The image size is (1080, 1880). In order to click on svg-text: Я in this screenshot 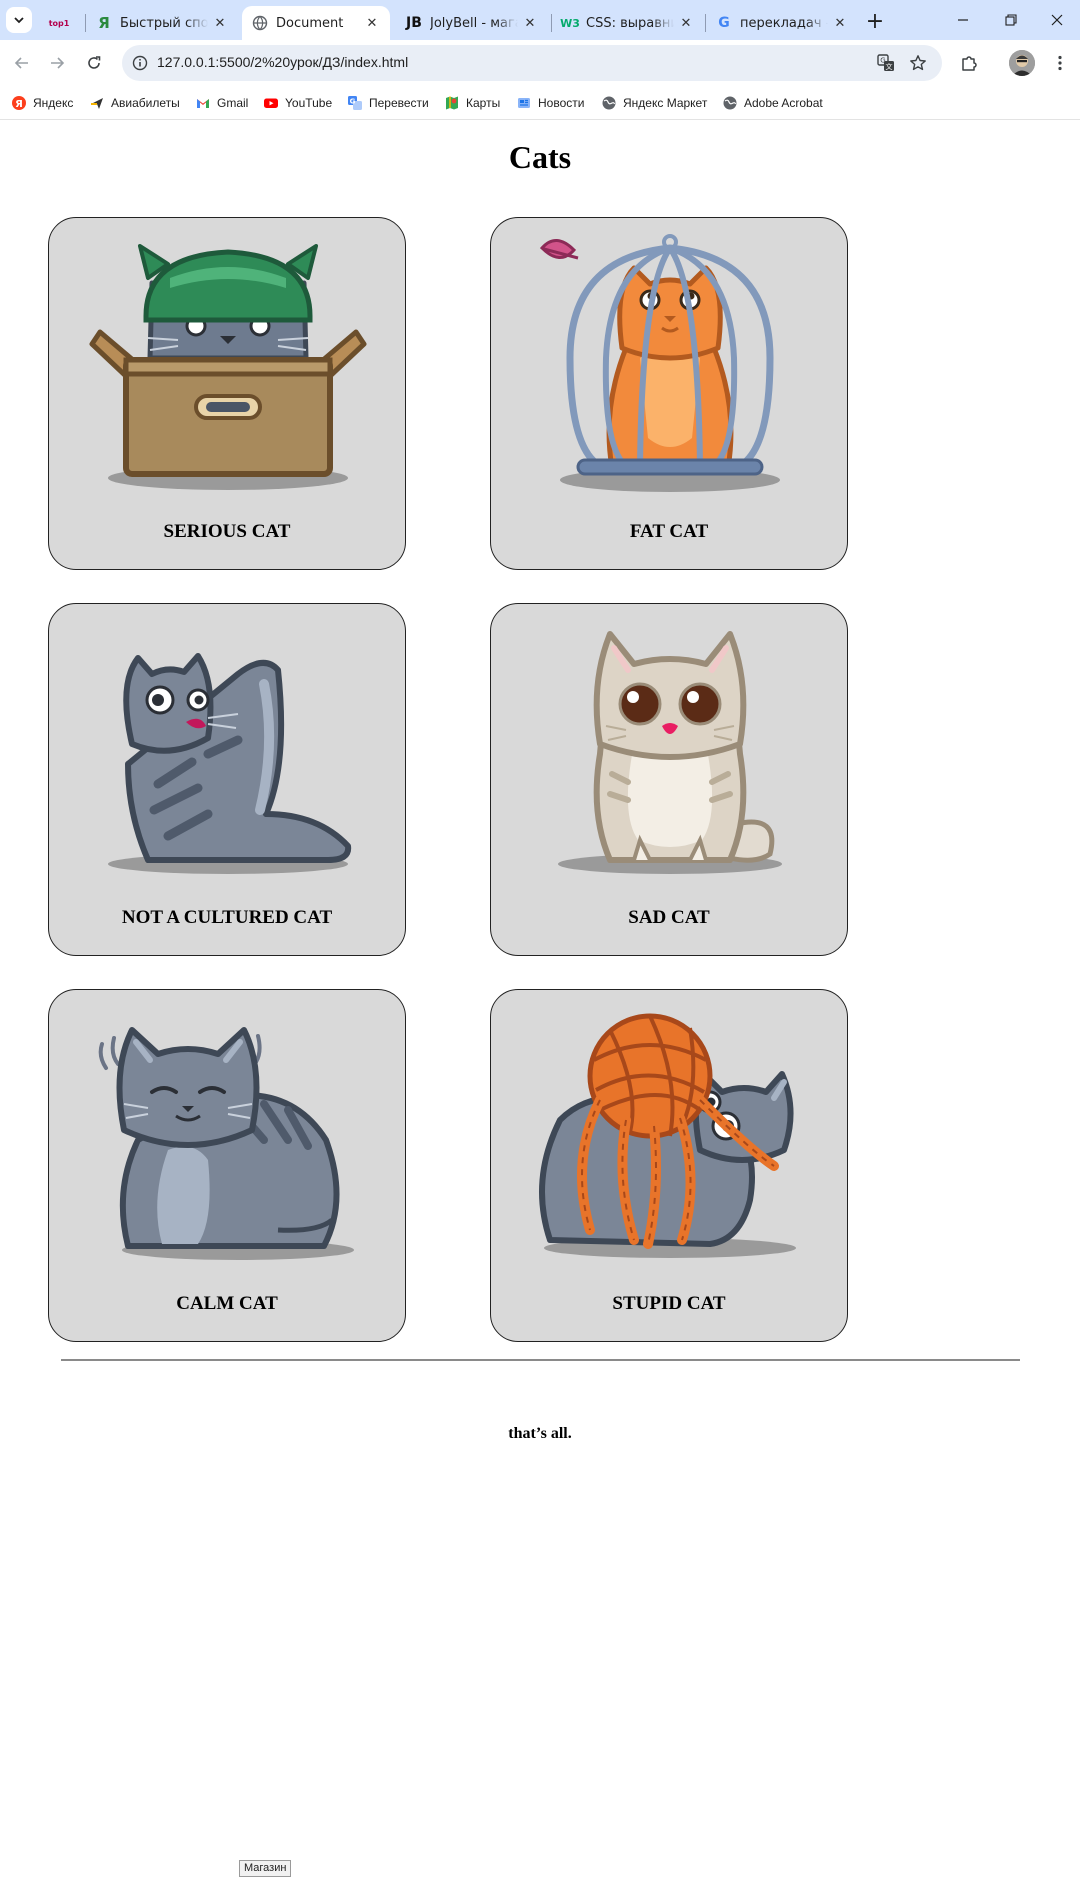, I will do `click(19, 104)`.